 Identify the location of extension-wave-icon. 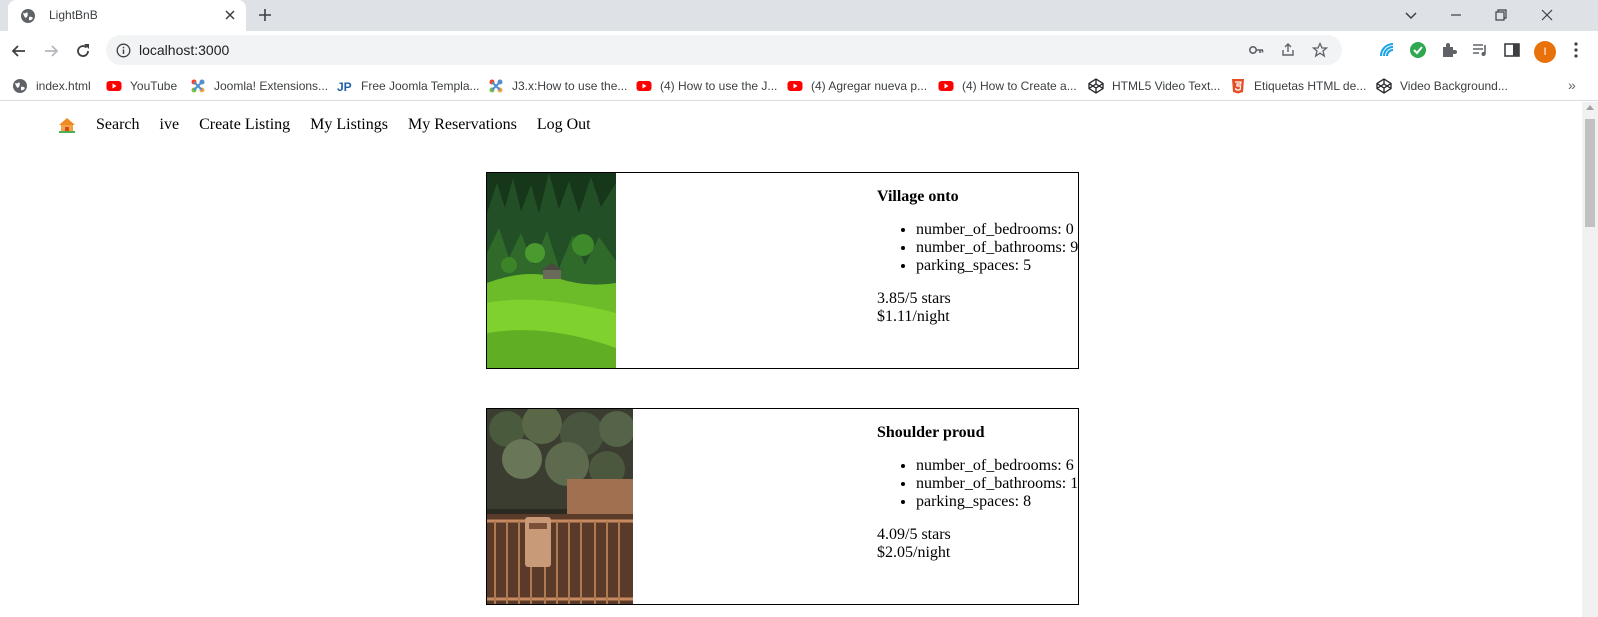
(1387, 50).